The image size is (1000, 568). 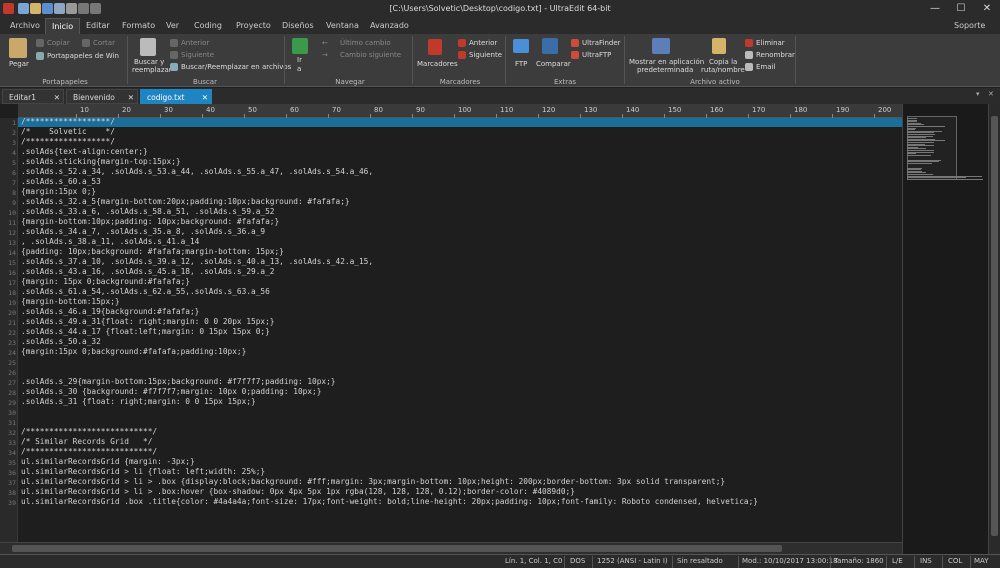 What do you see at coordinates (102, 96) in the screenshot?
I see `doc-tab-bienvenido: Bienvenido ✕` at bounding box center [102, 96].